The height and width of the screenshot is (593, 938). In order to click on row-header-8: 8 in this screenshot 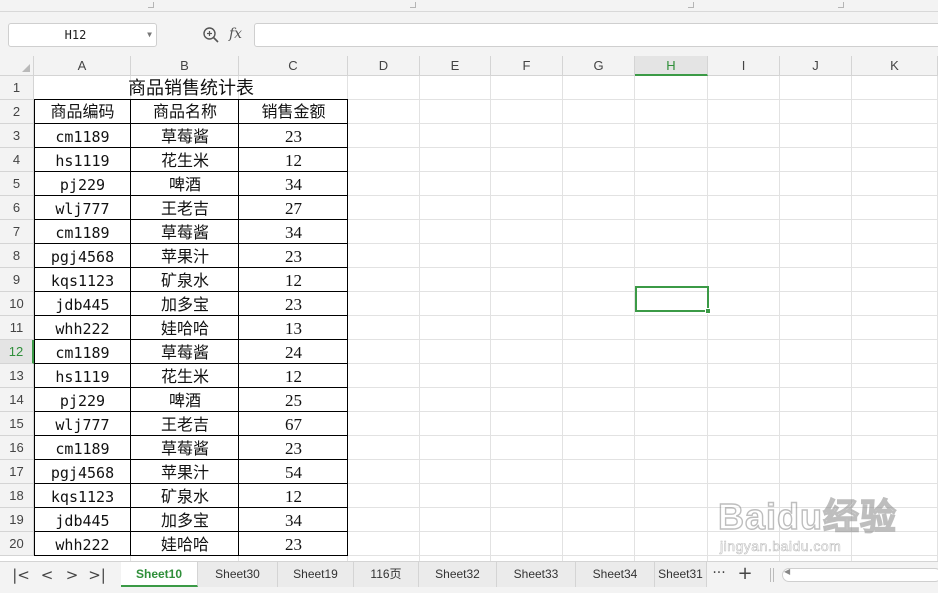, I will do `click(17, 256)`.